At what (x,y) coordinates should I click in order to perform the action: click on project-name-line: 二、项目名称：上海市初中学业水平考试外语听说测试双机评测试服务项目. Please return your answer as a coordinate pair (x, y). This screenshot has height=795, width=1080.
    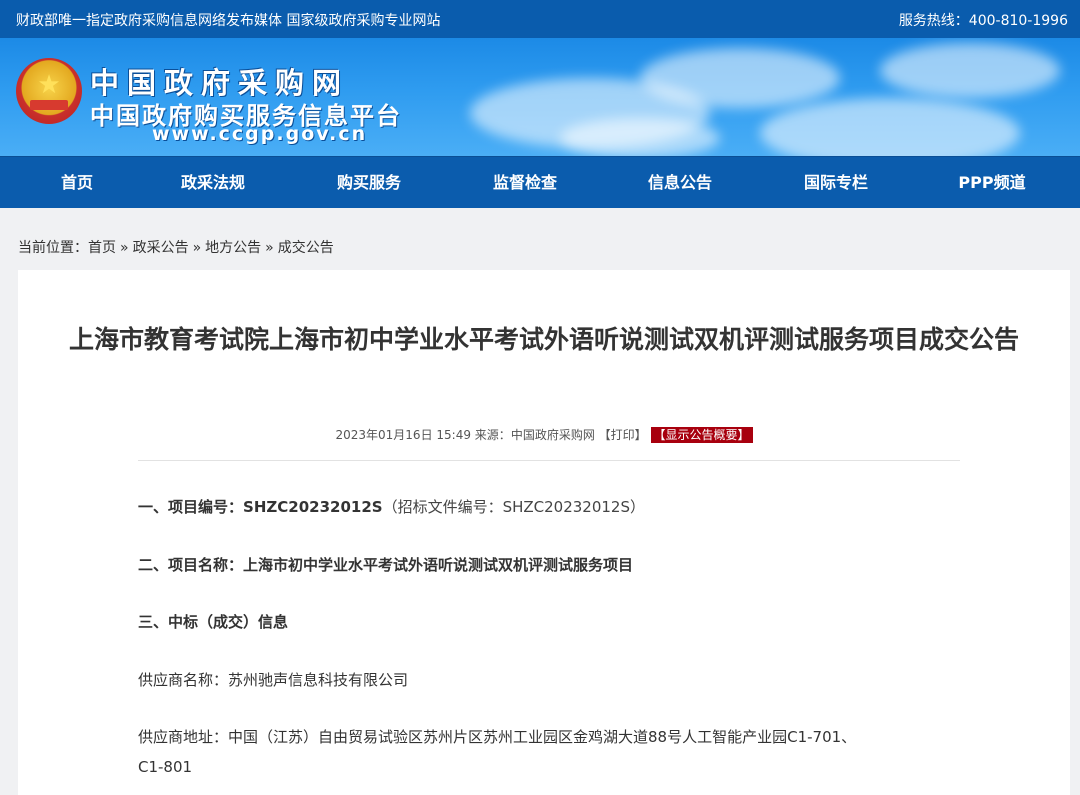
    Looking at the image, I should click on (385, 564).